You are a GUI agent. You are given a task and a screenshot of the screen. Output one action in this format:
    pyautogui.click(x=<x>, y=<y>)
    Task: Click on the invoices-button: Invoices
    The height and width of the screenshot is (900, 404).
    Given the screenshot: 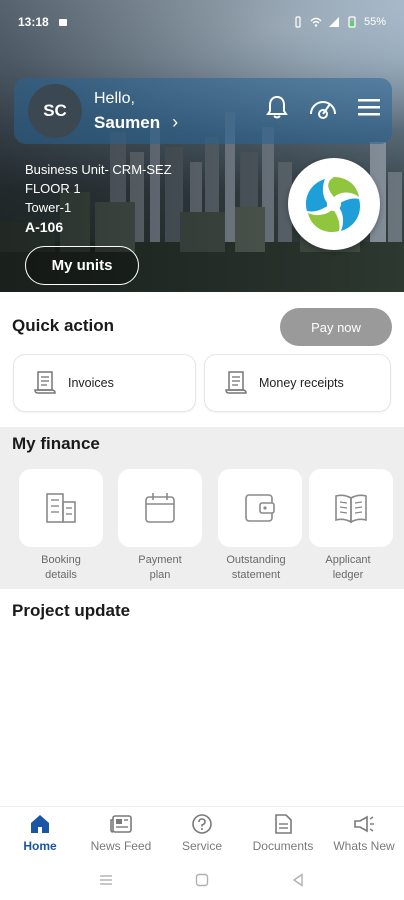 What is the action you would take?
    pyautogui.click(x=104, y=383)
    